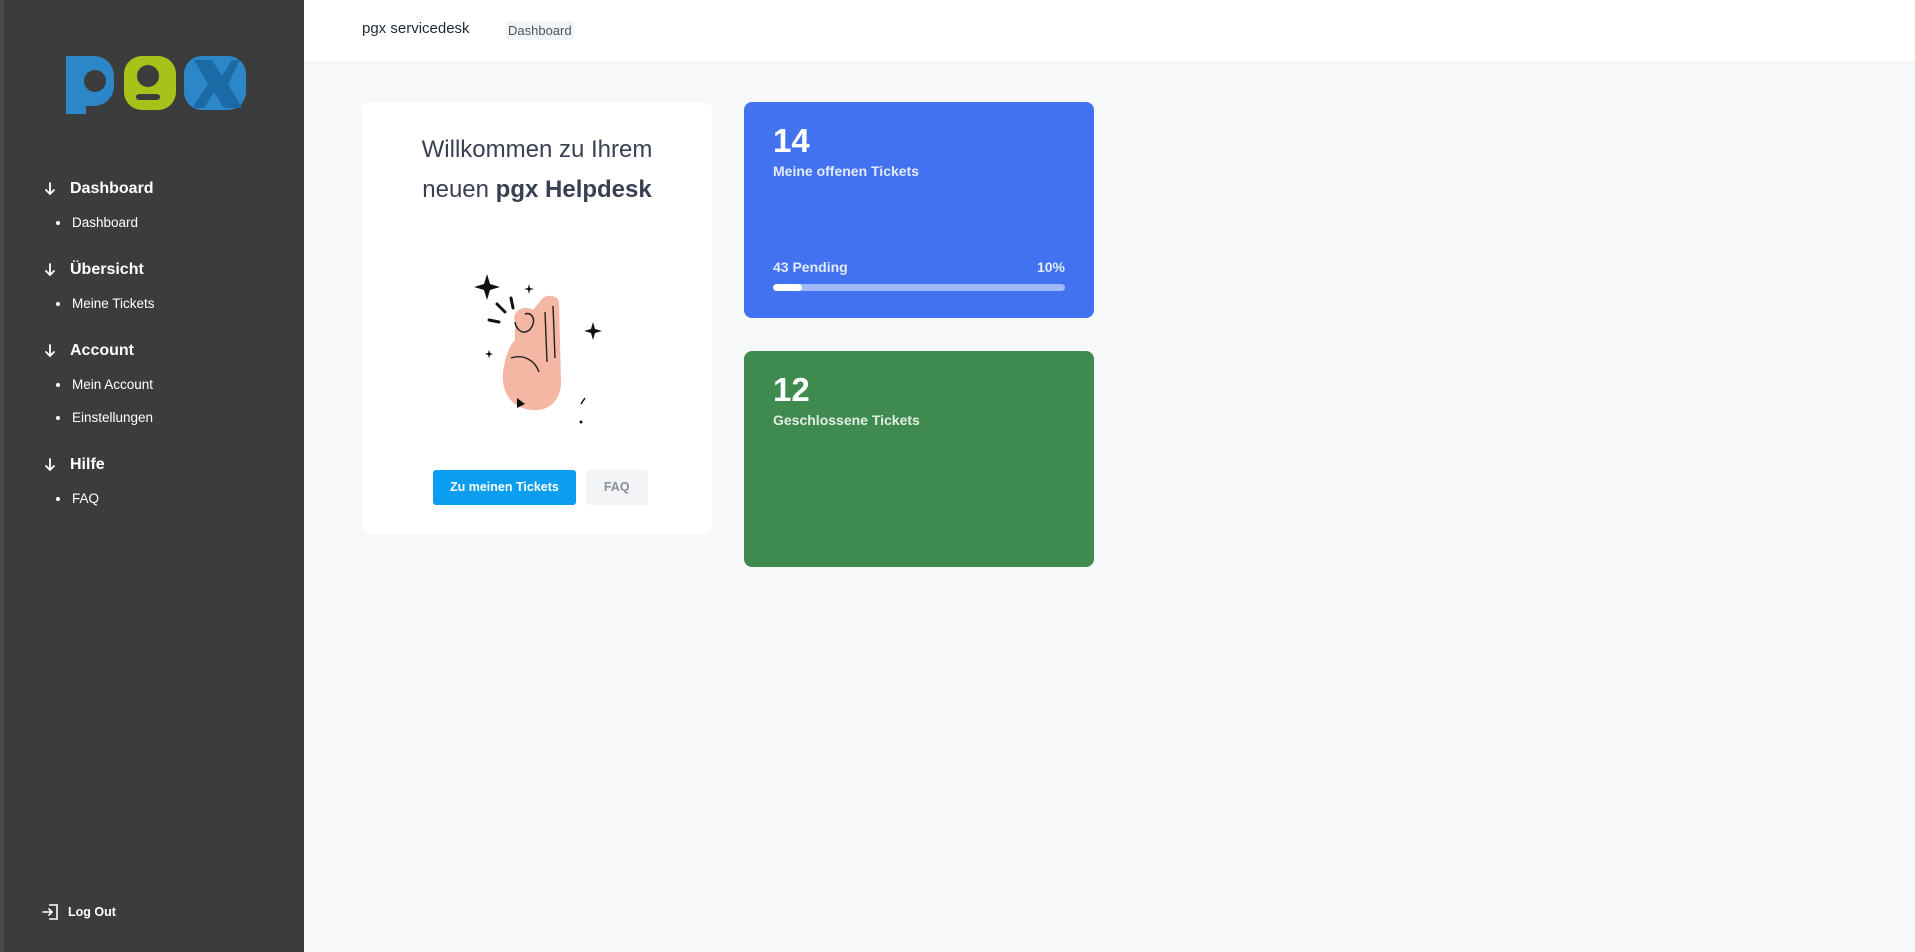 This screenshot has width=1915, height=952. I want to click on pending-progress-bar, so click(919, 287).